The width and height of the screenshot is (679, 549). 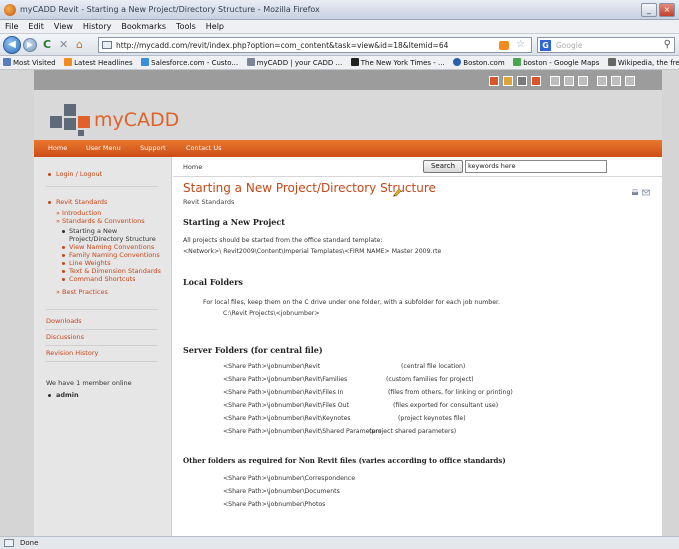 I want to click on menu-bookmarks: Bookmarks, so click(x=143, y=26).